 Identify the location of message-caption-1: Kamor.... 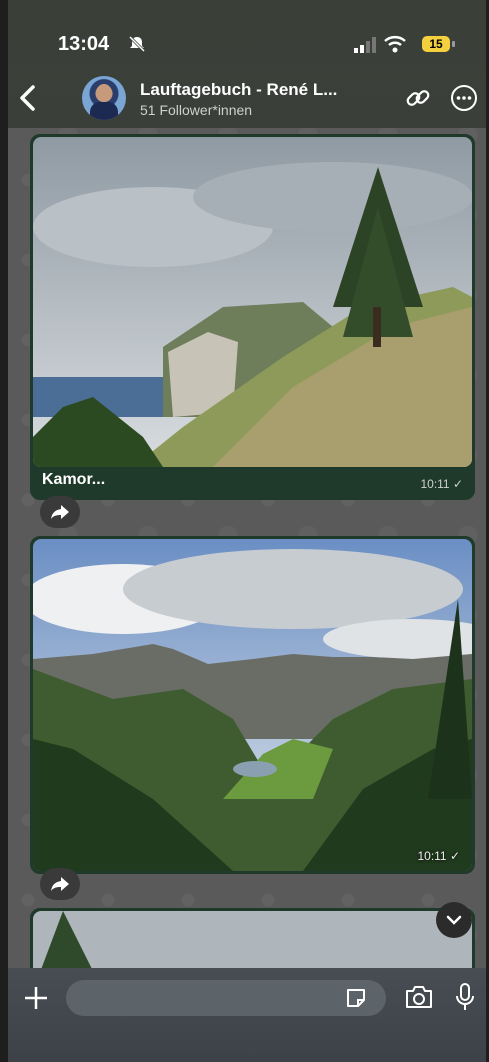
(74, 479).